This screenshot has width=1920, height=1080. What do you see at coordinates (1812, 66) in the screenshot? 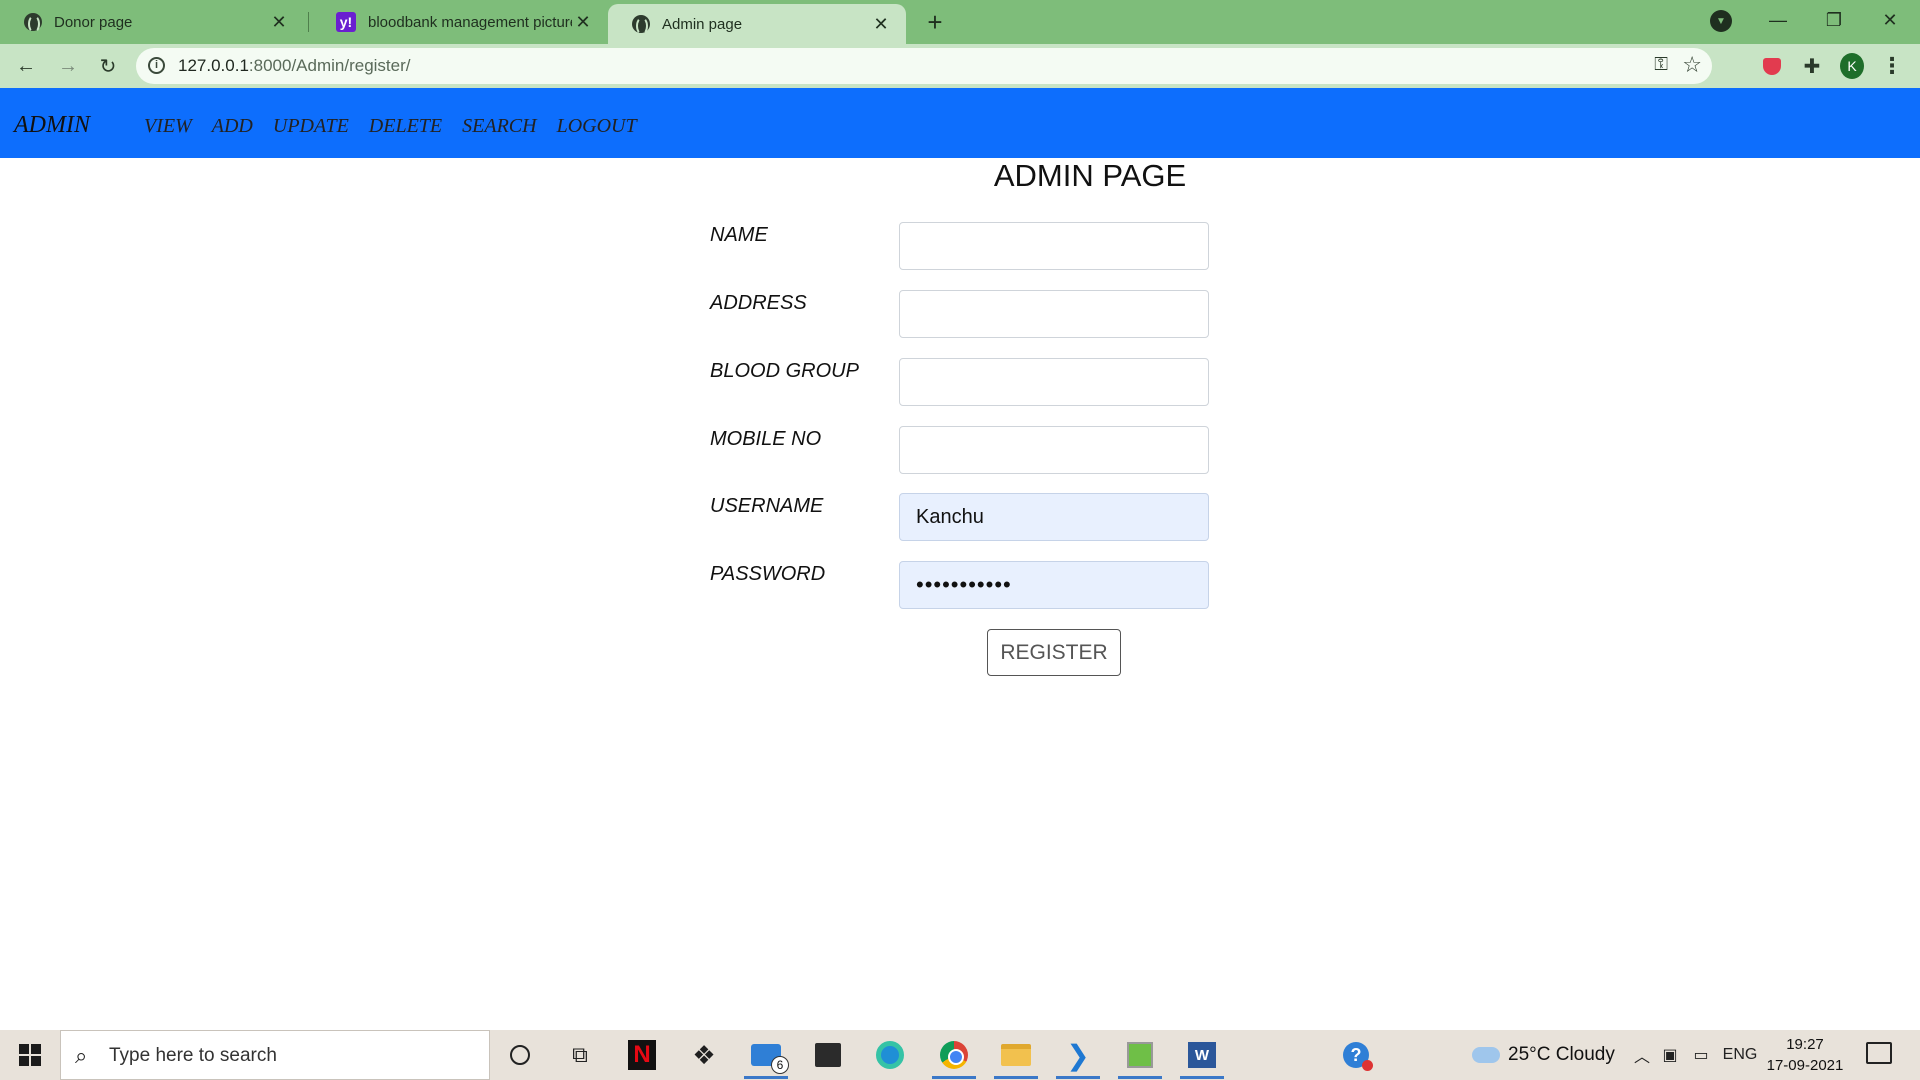
I see `extensions-puzzle-icon: ✚` at bounding box center [1812, 66].